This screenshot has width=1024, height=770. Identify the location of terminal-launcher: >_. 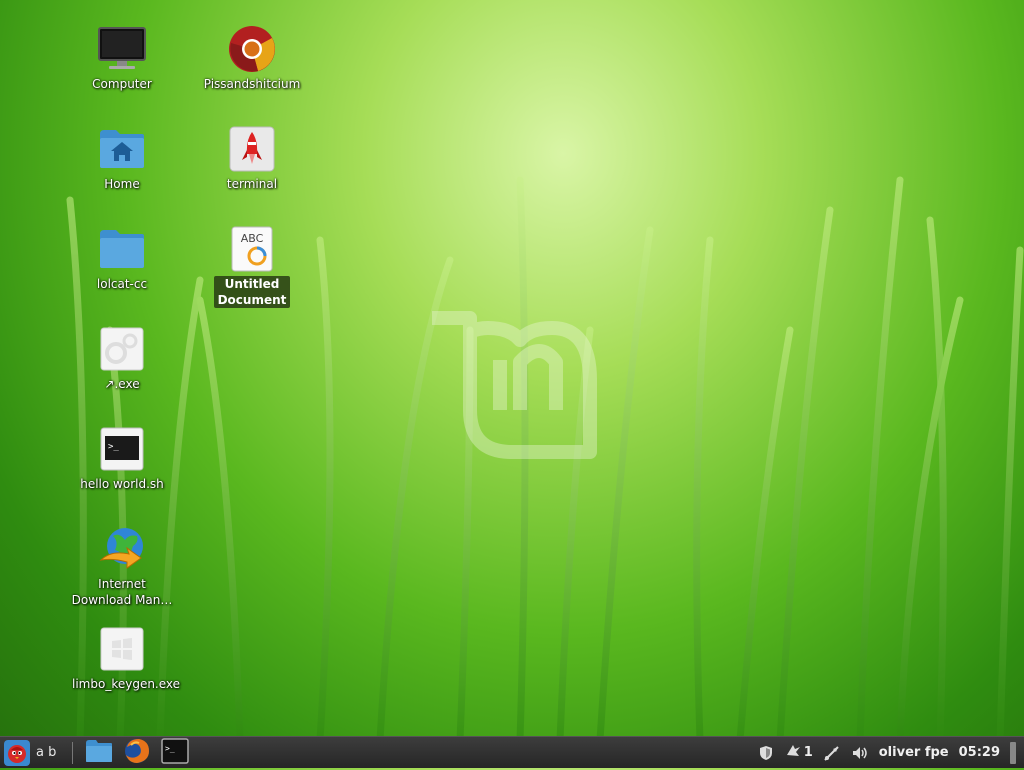
(175, 752).